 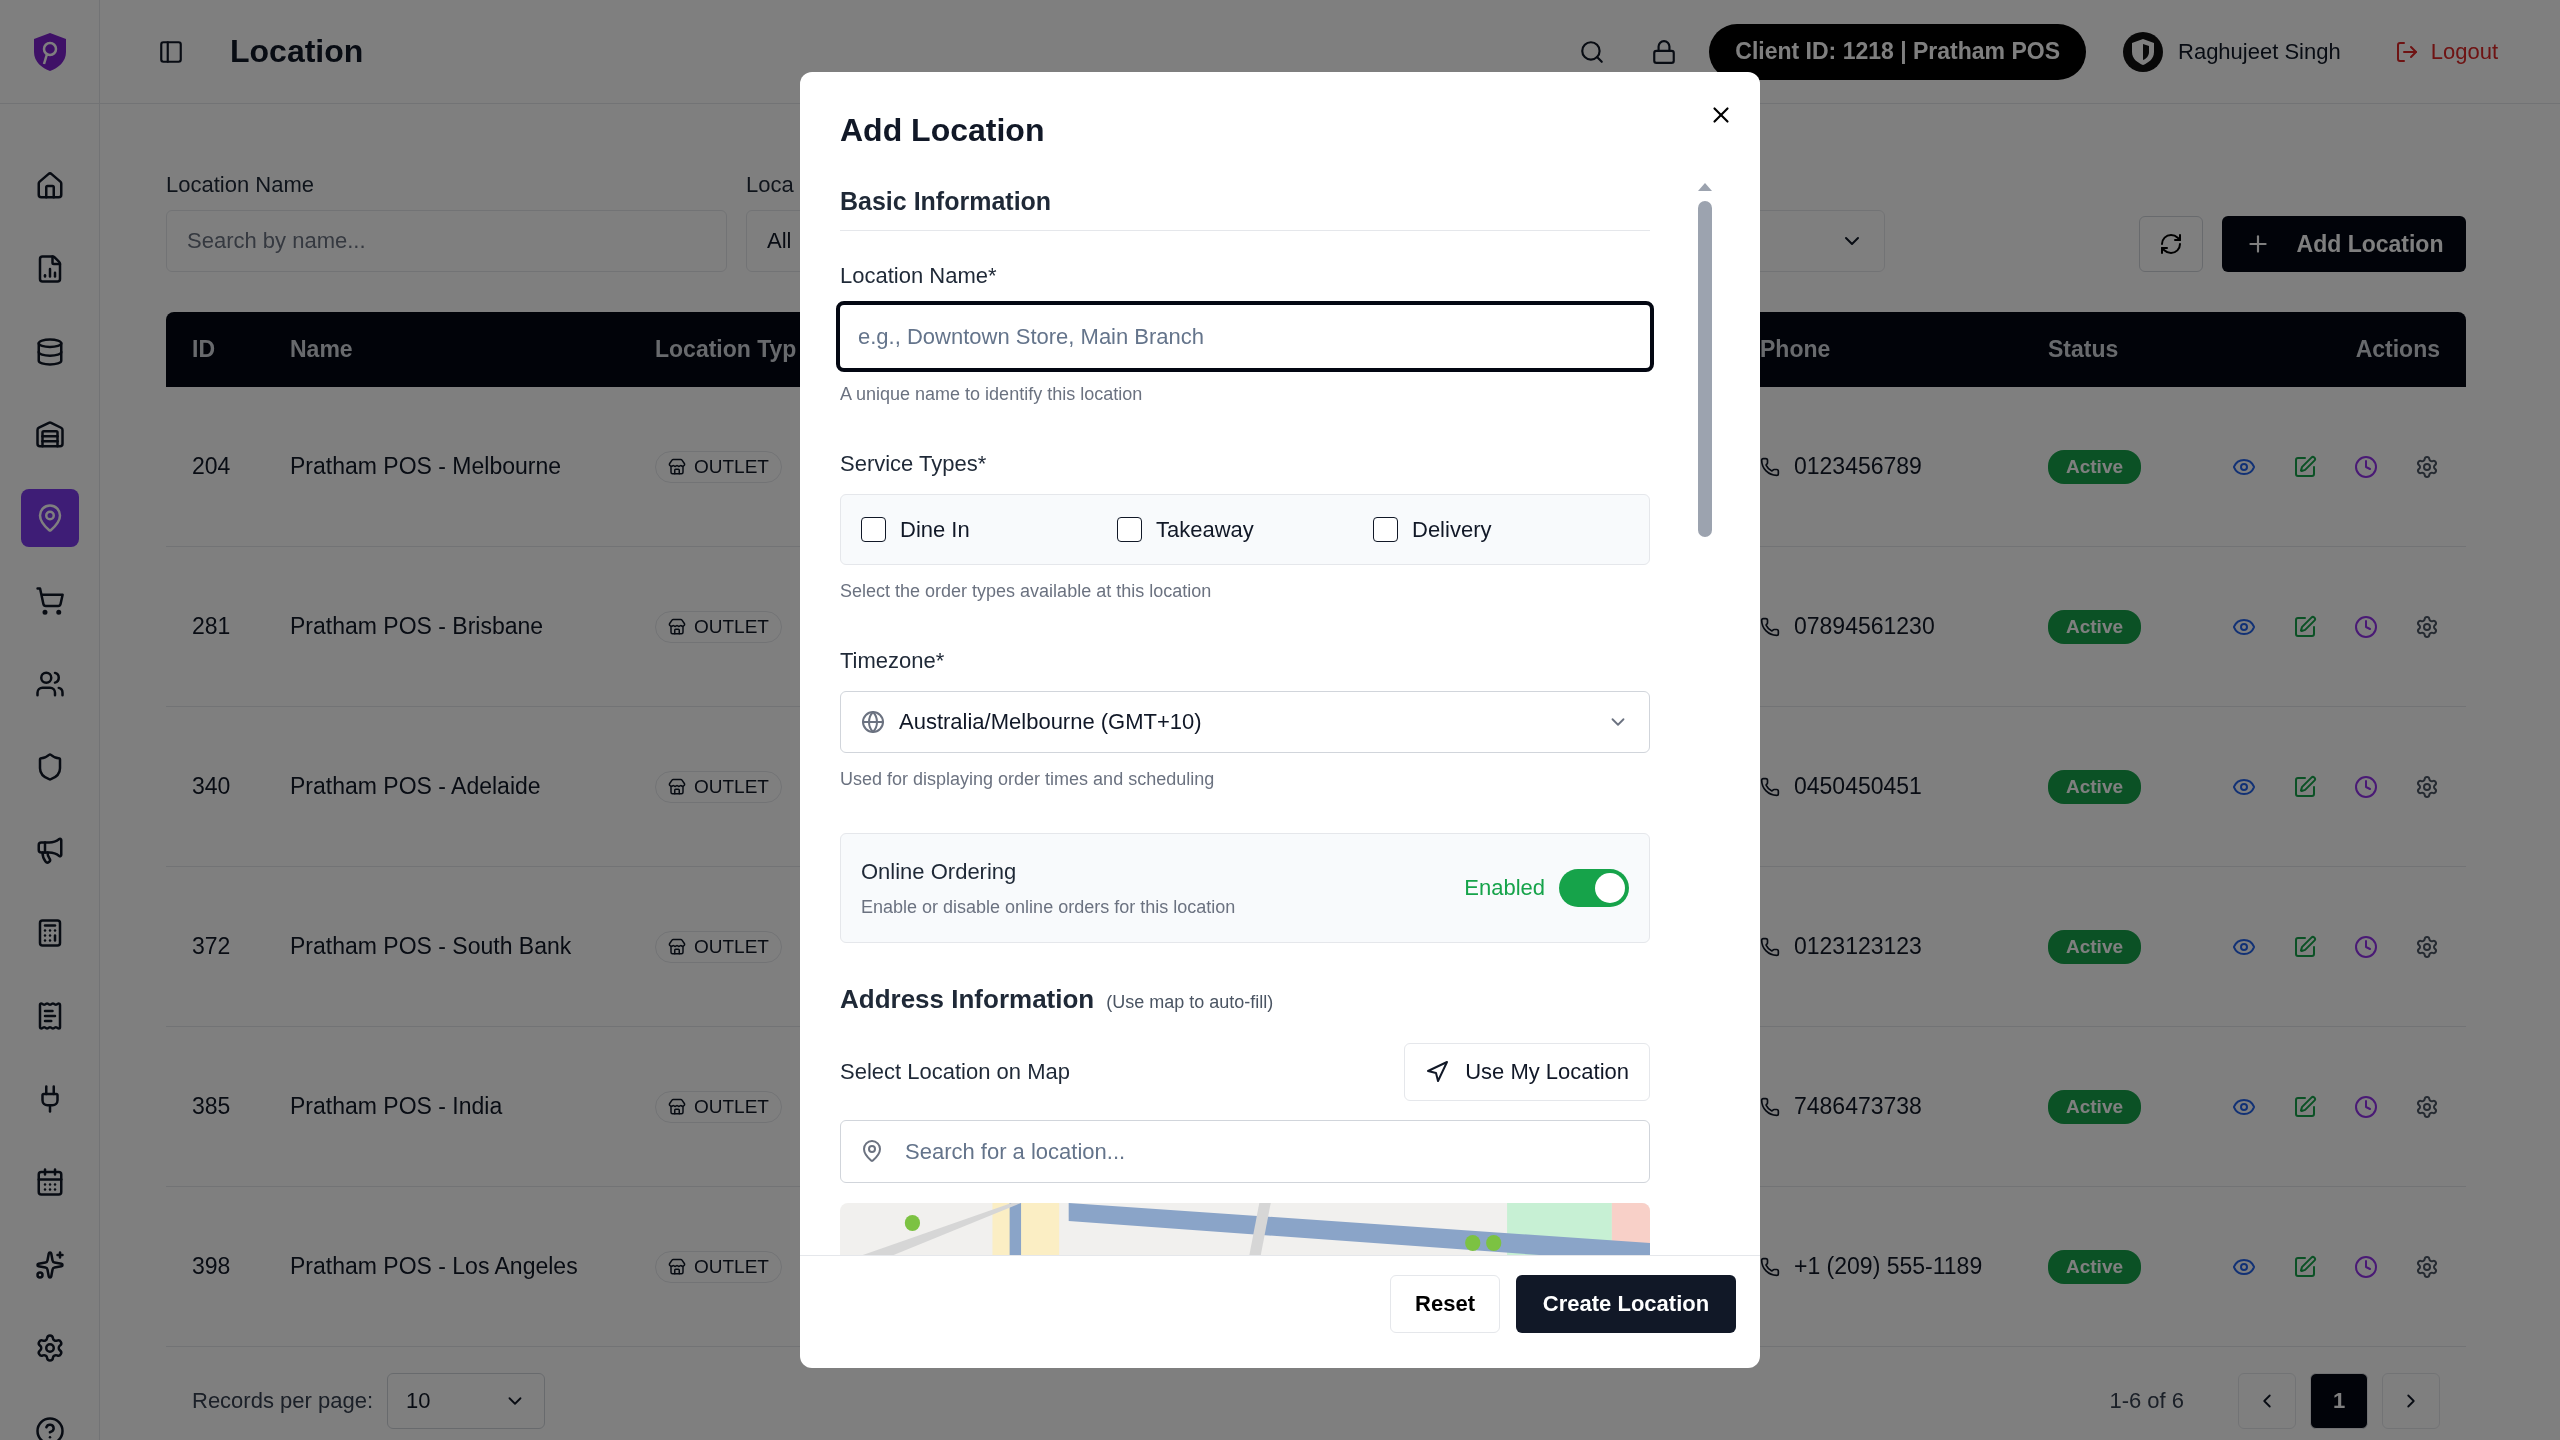 I want to click on per-page-select: 10, so click(x=466, y=1401).